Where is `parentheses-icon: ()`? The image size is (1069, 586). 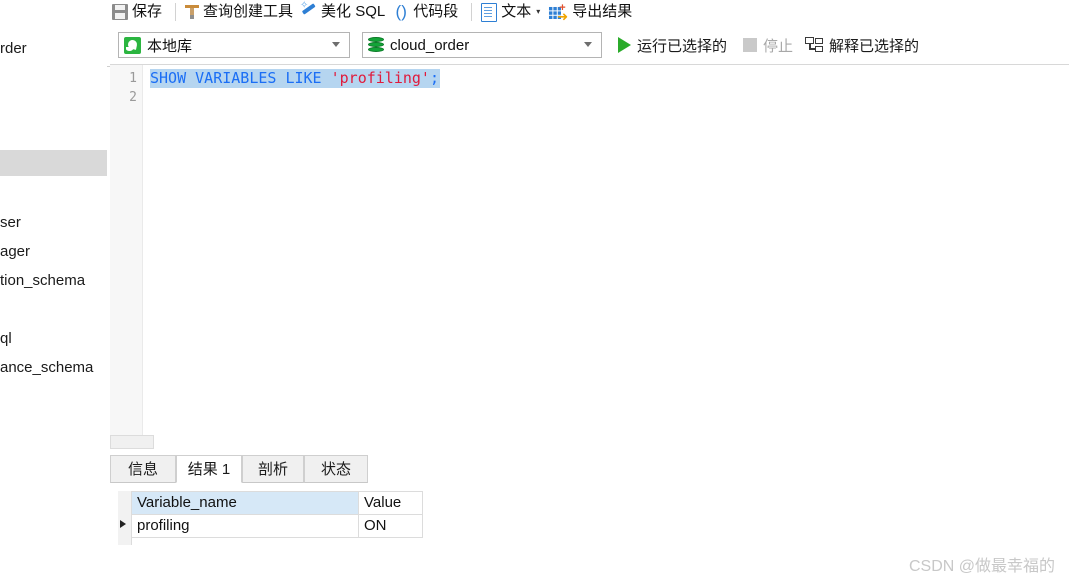 parentheses-icon: () is located at coordinates (401, 11).